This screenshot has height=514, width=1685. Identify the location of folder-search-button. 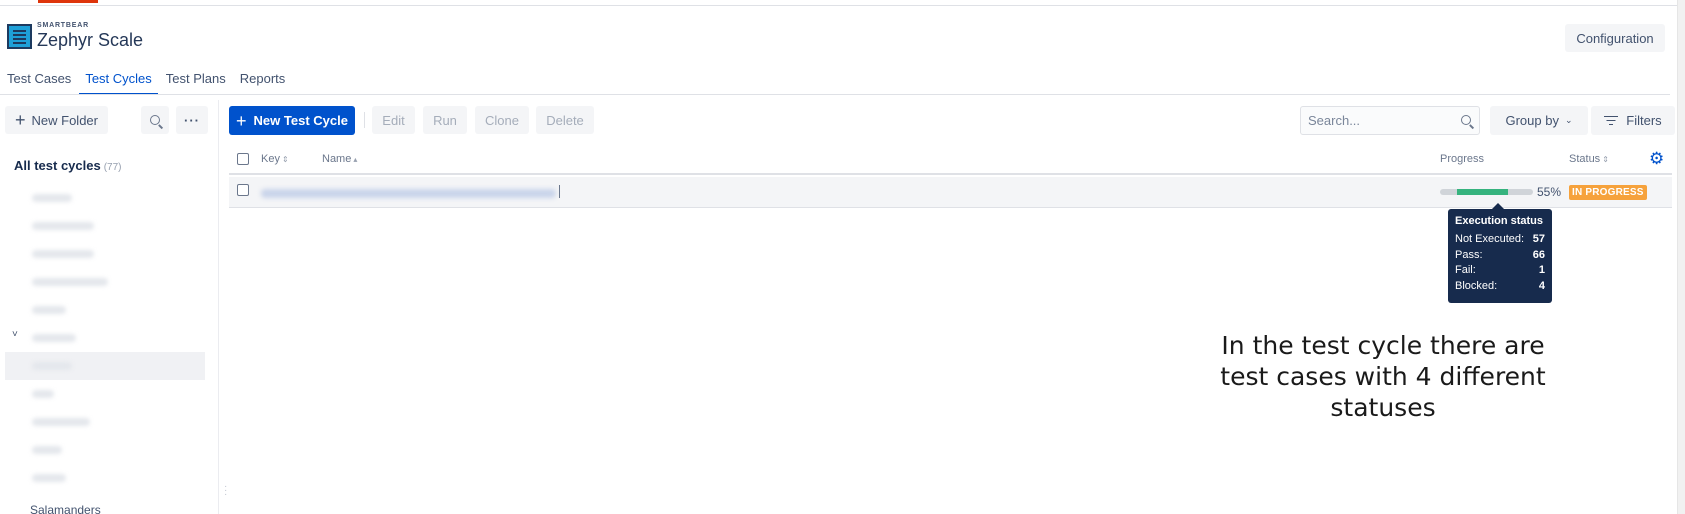
(155, 120).